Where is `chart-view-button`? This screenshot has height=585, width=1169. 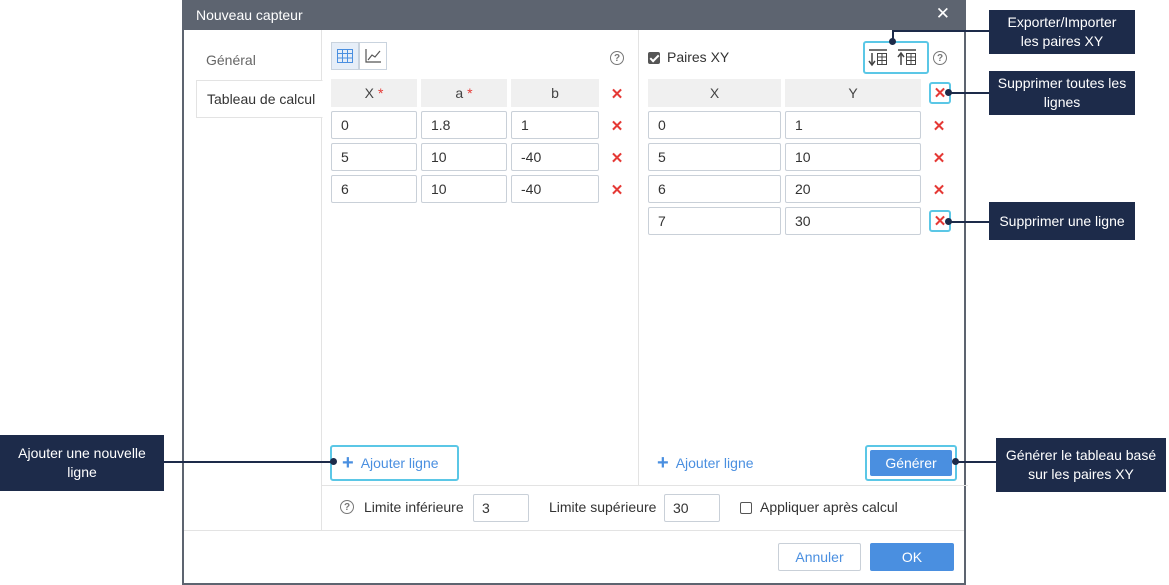 chart-view-button is located at coordinates (373, 56).